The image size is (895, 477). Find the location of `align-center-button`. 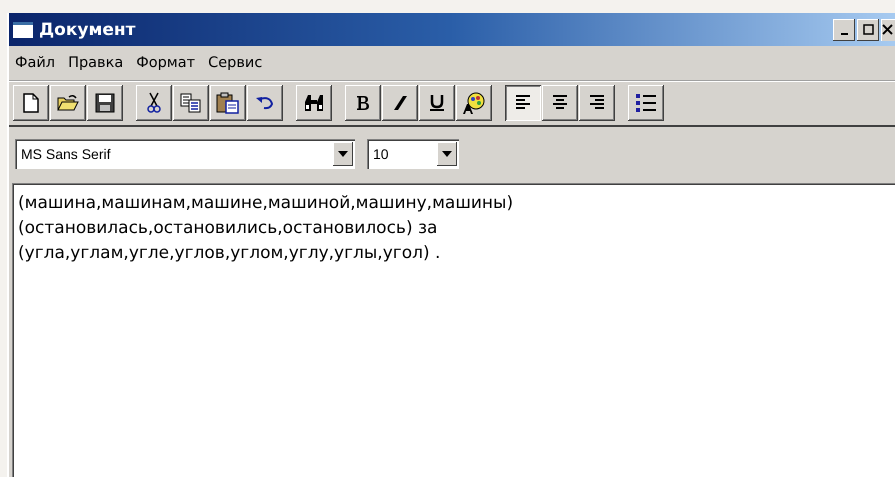

align-center-button is located at coordinates (560, 103).